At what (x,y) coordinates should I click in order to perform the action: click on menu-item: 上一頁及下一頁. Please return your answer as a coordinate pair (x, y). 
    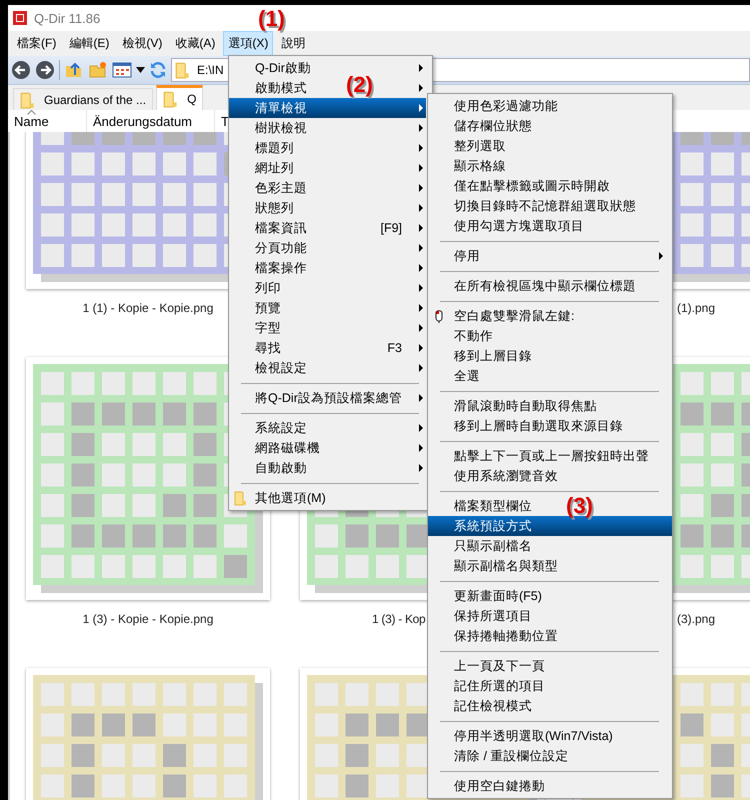
    Looking at the image, I should click on (503, 666).